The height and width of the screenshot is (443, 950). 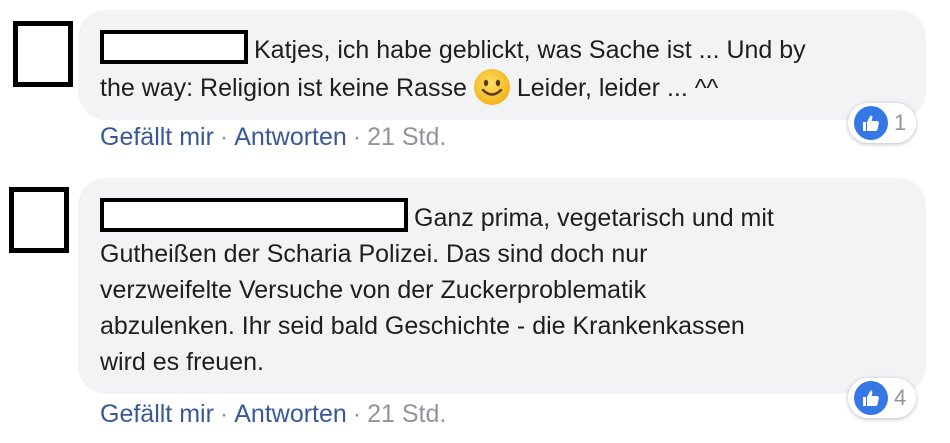 What do you see at coordinates (283, 88) in the screenshot?
I see `comment-line: the way: Religion ist keine Rasse` at bounding box center [283, 88].